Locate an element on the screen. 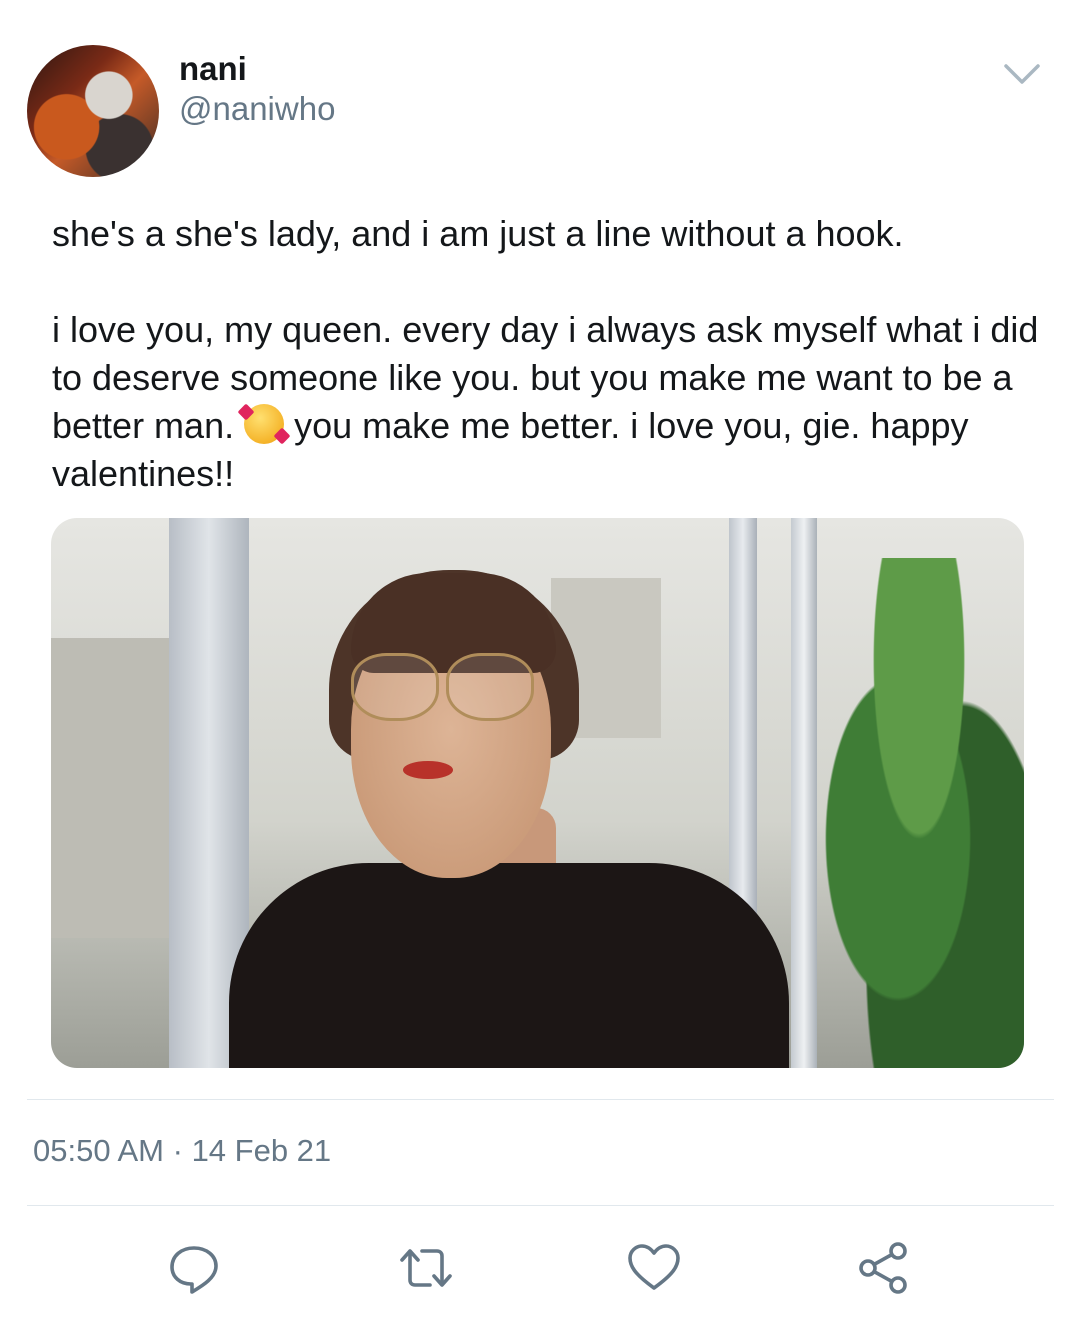  photo-trees is located at coordinates (919, 813).